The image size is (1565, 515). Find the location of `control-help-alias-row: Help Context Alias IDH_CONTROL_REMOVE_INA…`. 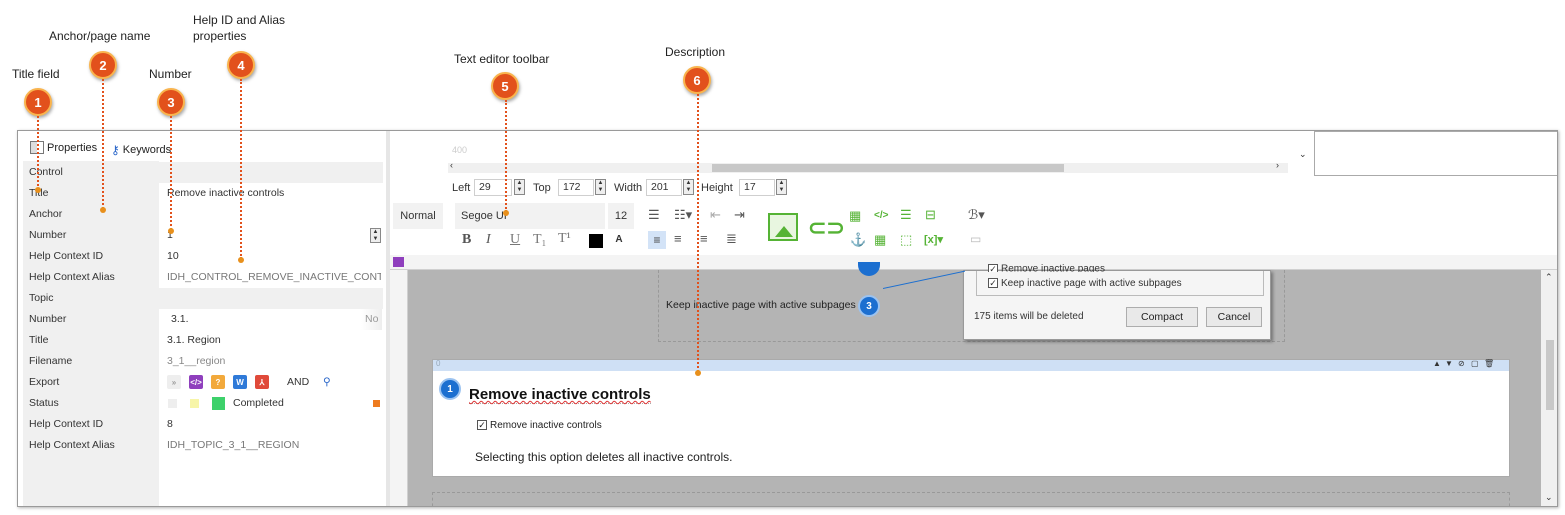

control-help-alias-row: Help Context Alias IDH_CONTROL_REMOVE_INA… is located at coordinates (203, 277).